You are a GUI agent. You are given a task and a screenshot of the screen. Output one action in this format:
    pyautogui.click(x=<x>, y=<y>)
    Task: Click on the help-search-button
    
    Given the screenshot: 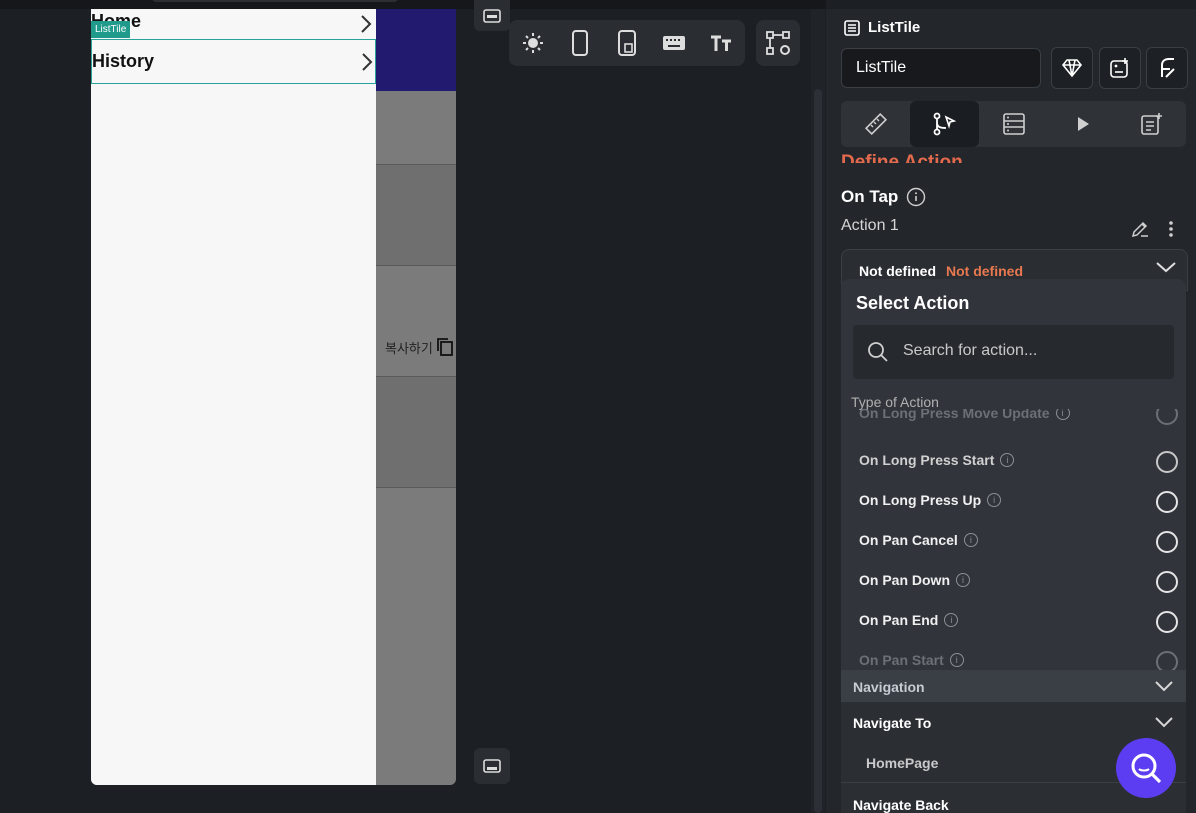 What is the action you would take?
    pyautogui.click(x=1146, y=768)
    